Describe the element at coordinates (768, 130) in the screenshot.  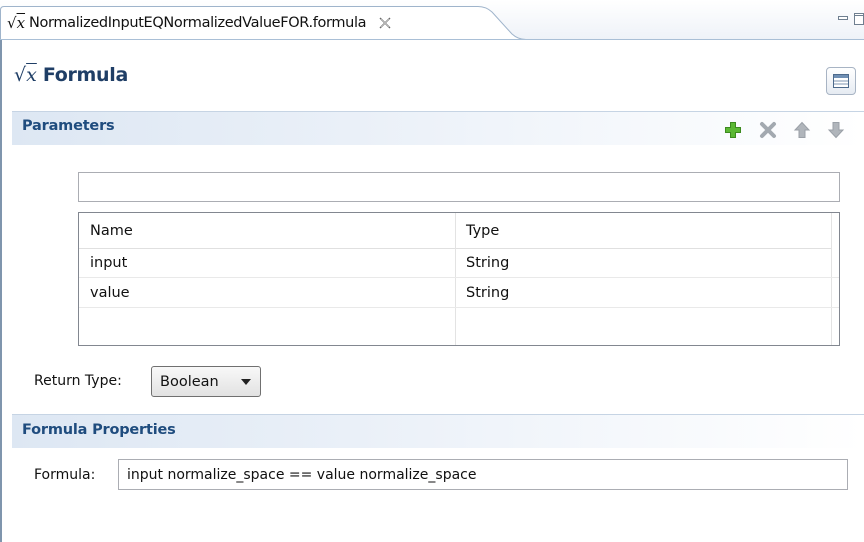
I see `delete-icon` at that location.